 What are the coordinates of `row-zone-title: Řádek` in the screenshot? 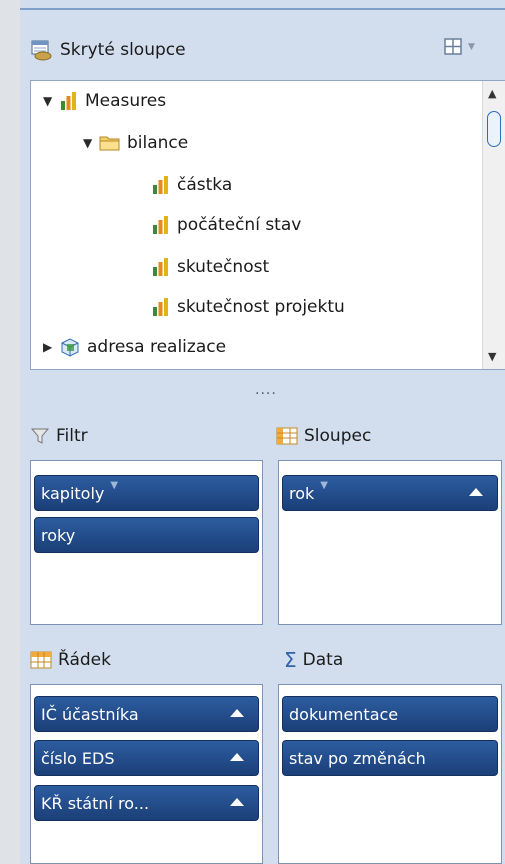 It's located at (70, 660).